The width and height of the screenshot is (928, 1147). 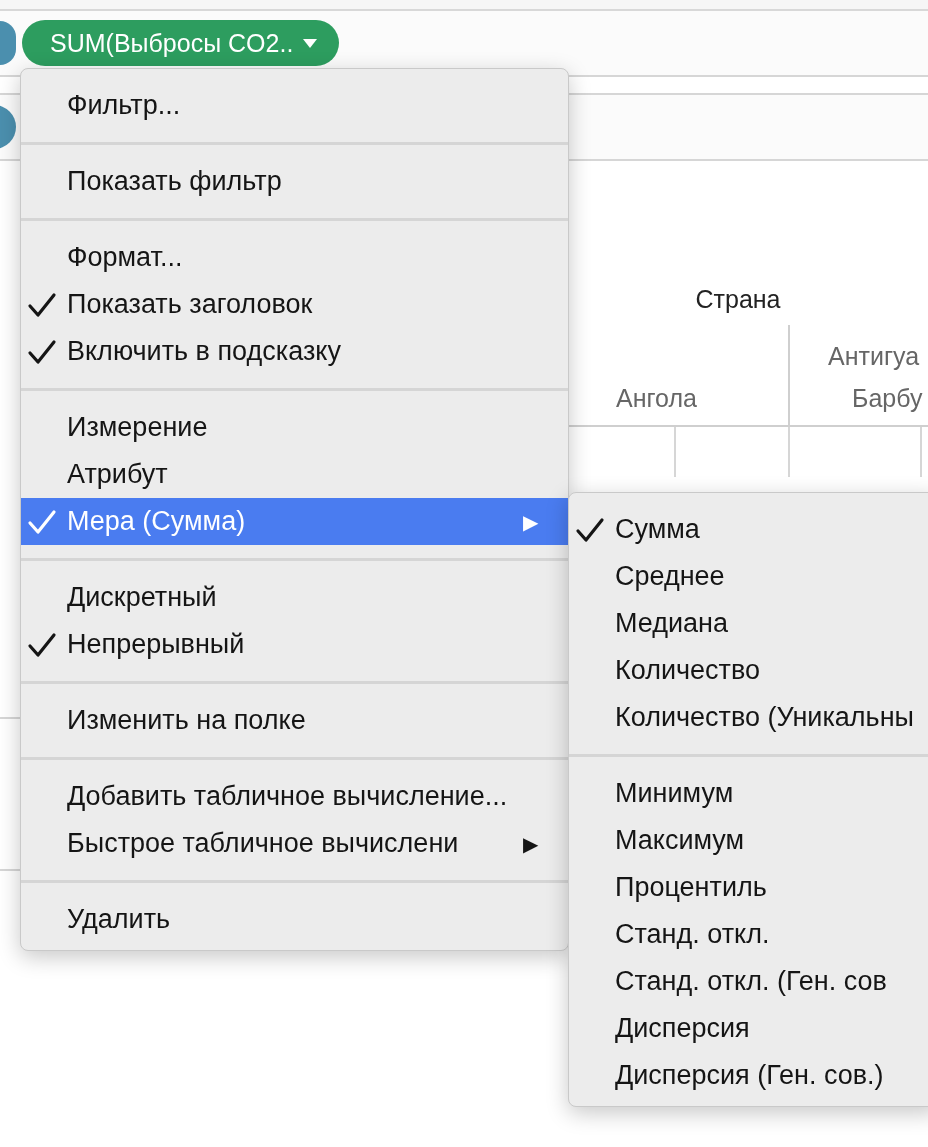 I want to click on menu-item: Атрибут, so click(x=294, y=474).